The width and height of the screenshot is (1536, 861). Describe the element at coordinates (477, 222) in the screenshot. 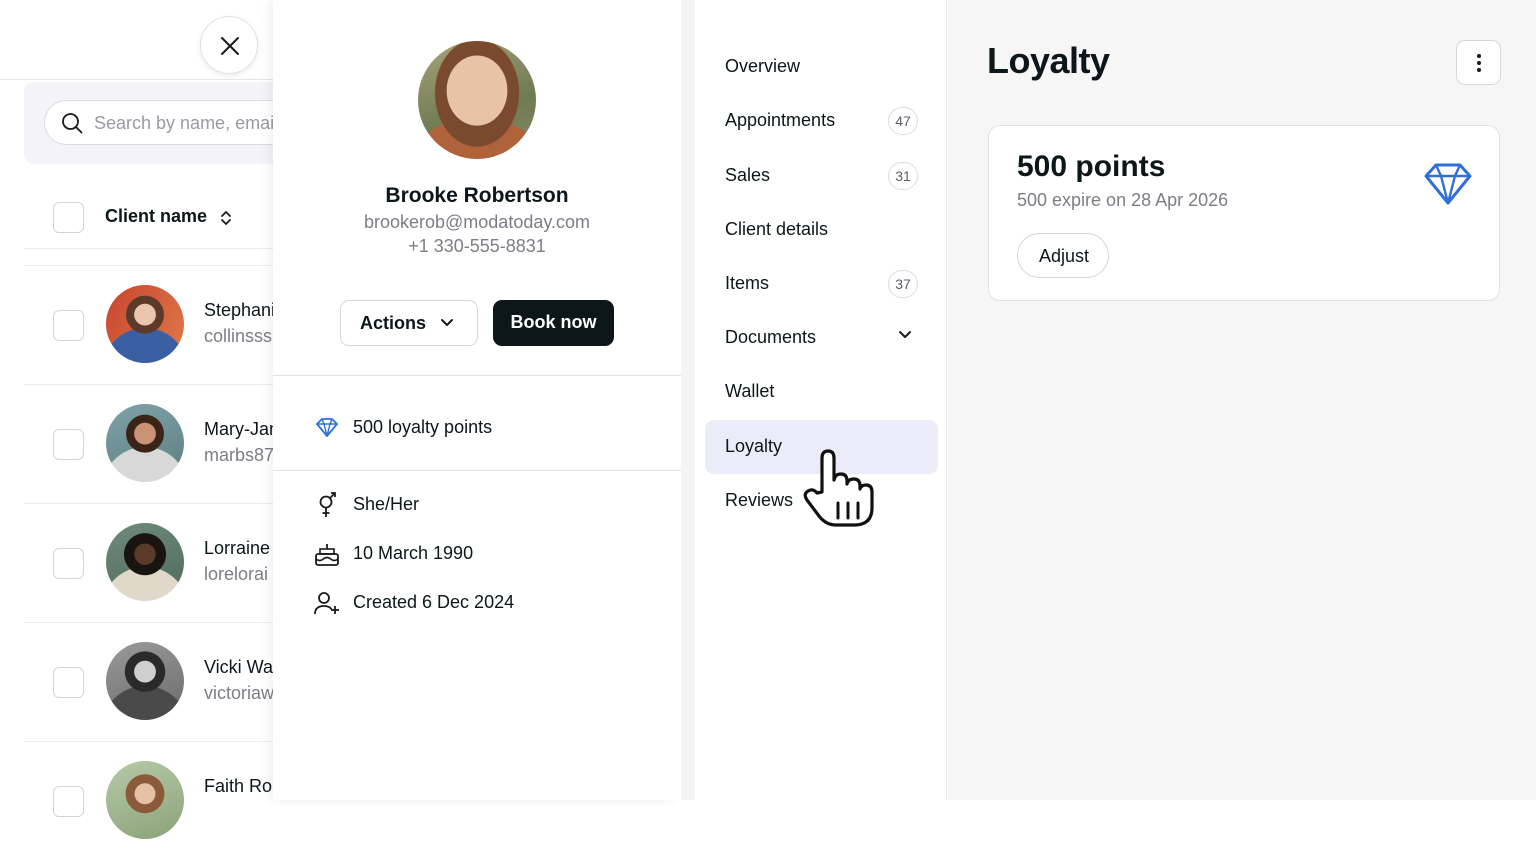

I see `client-email: brookerob@modatoday.com` at that location.